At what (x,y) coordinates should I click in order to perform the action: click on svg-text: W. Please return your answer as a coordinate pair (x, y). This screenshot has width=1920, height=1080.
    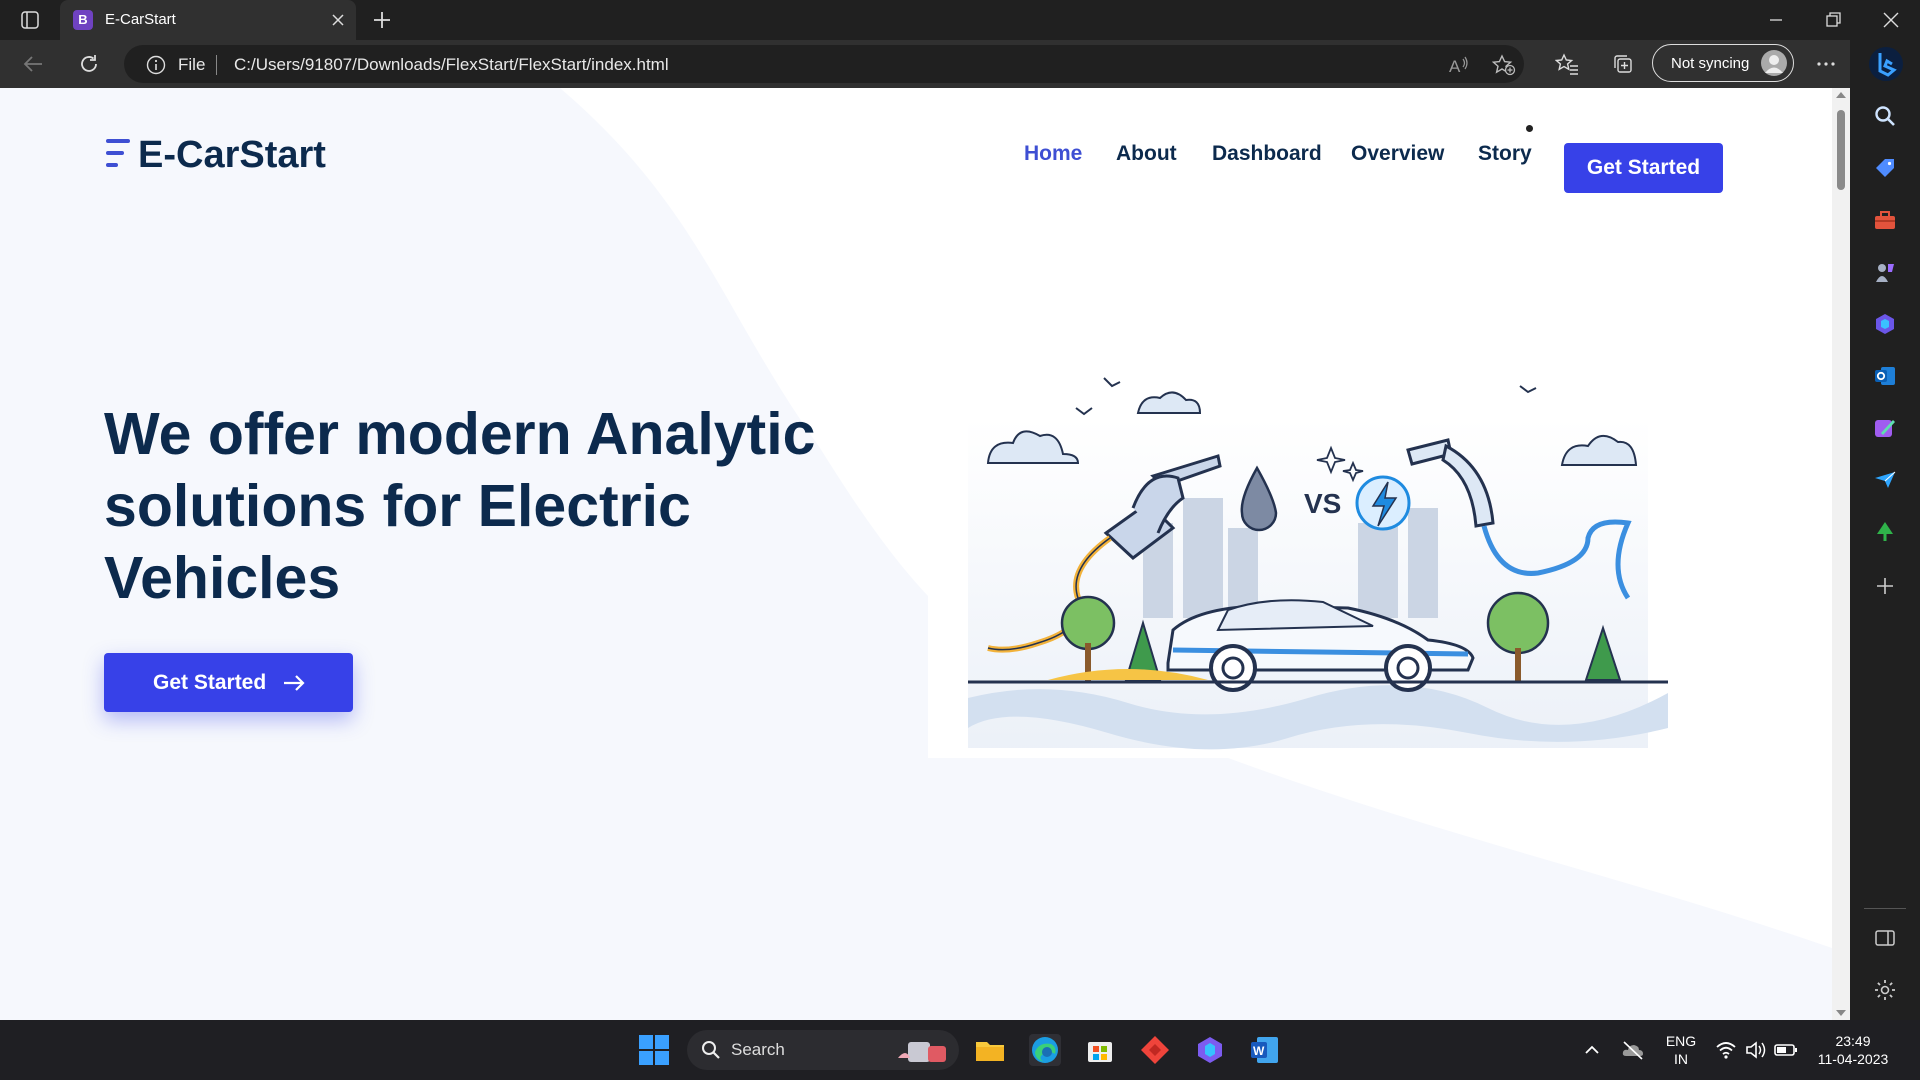
    Looking at the image, I should click on (1259, 1051).